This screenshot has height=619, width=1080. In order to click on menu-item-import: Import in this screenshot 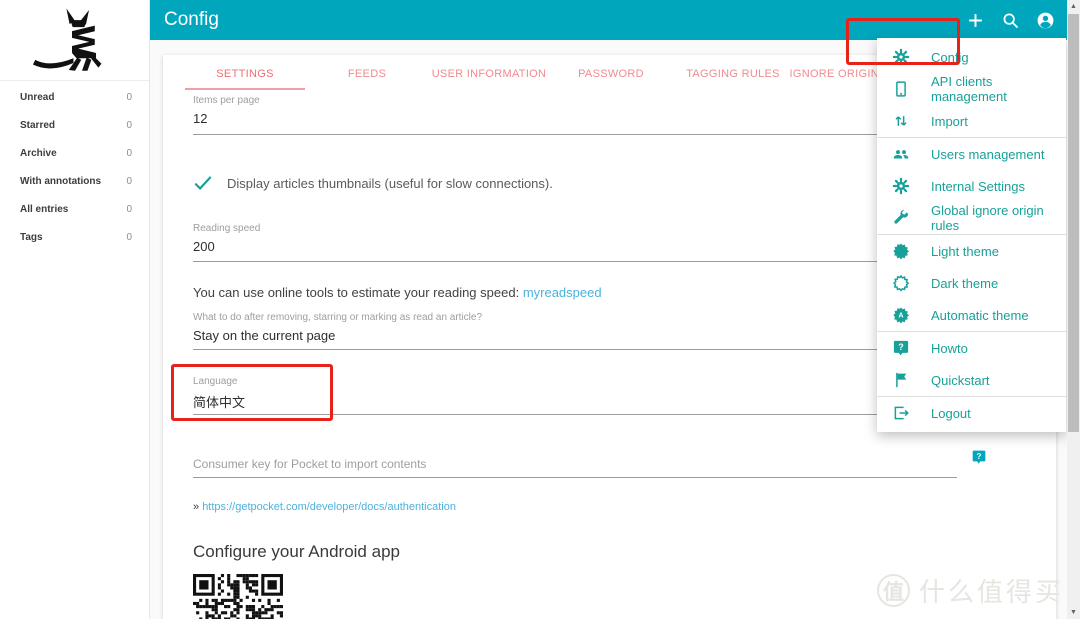, I will do `click(971, 121)`.